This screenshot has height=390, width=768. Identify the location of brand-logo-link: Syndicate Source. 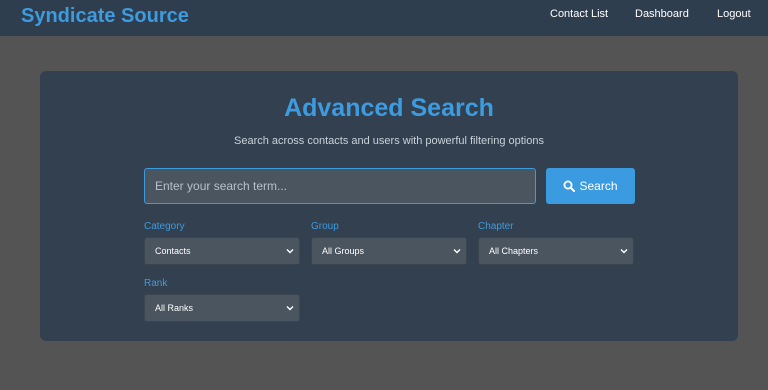
(105, 16).